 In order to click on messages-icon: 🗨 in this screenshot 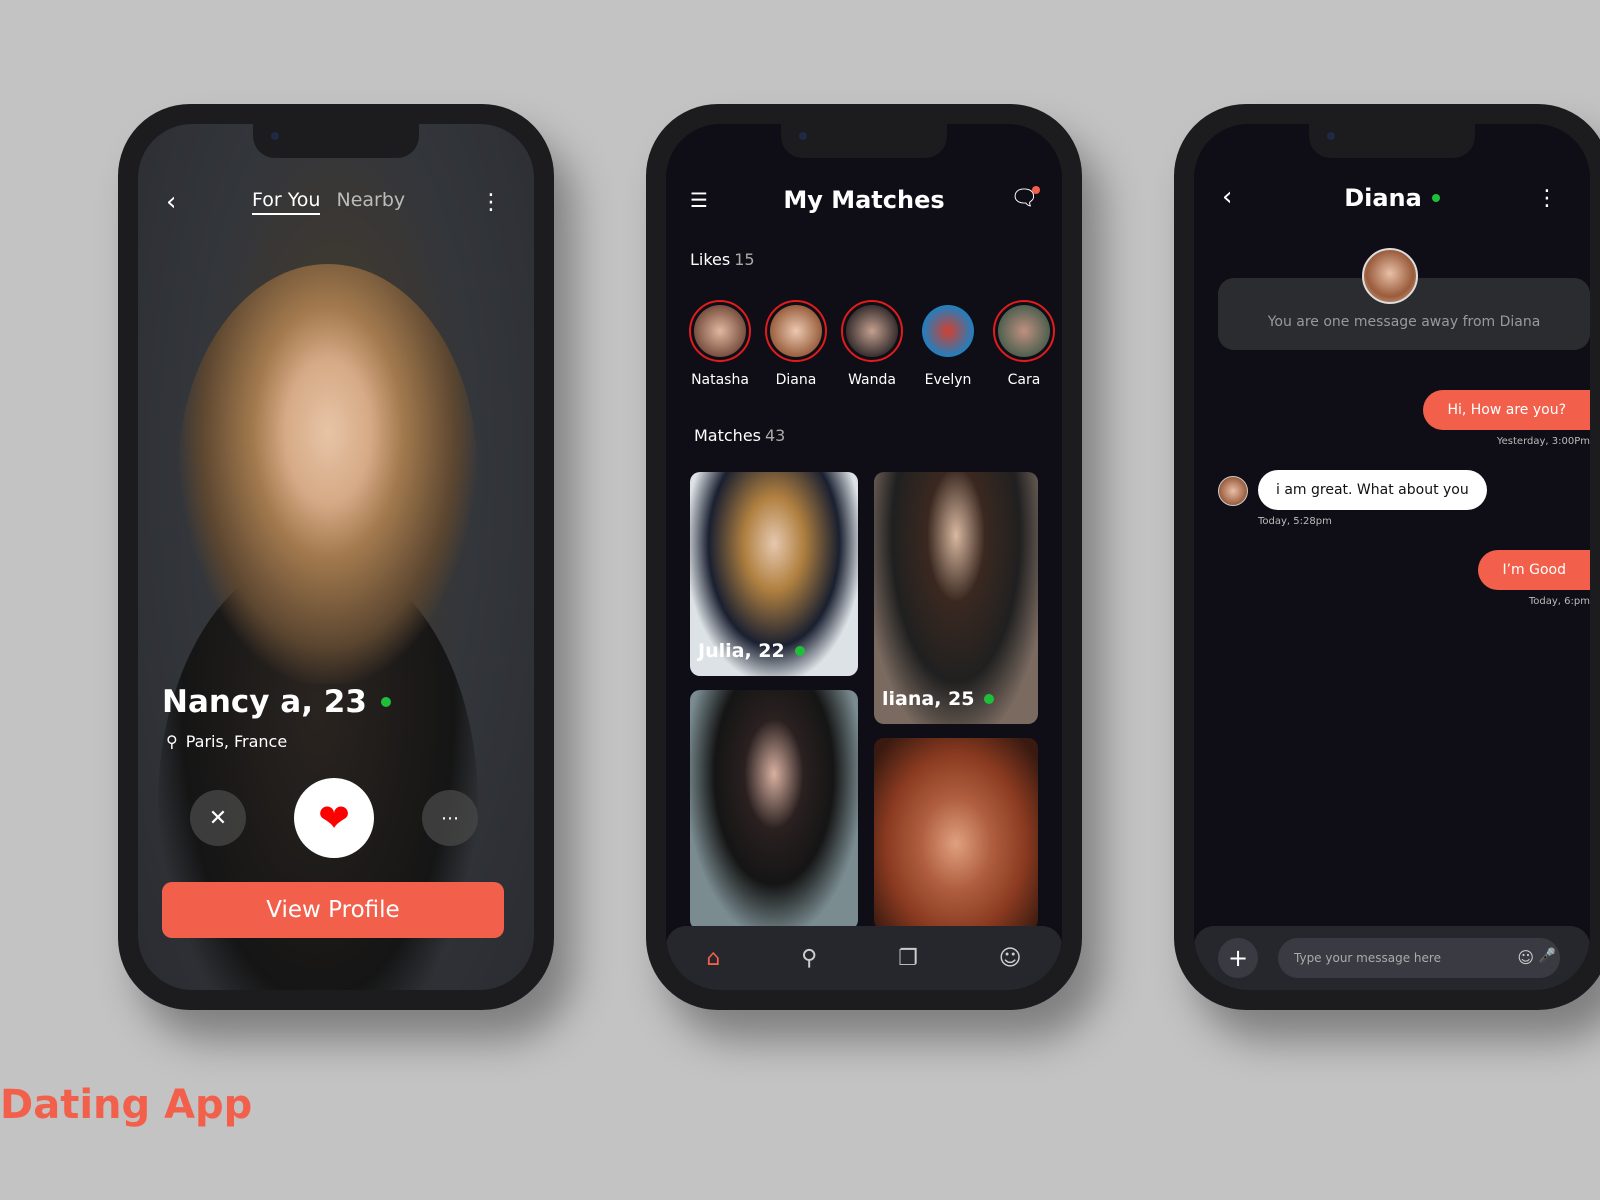, I will do `click(1025, 198)`.